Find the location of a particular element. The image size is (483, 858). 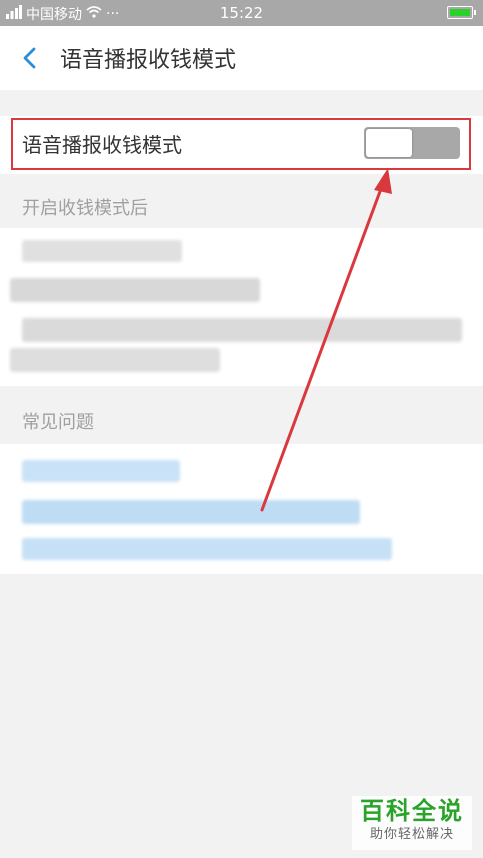

page-title: 语音播报收钱模式 is located at coordinates (148, 60).